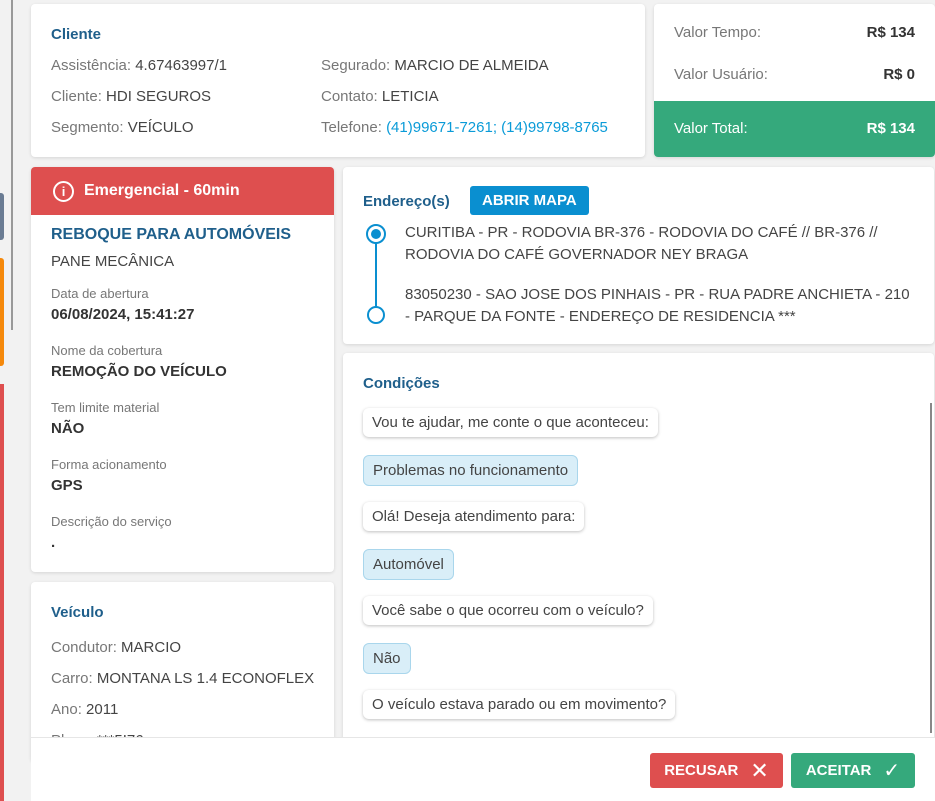 The height and width of the screenshot is (801, 935). Describe the element at coordinates (380, 96) in the screenshot. I see `contato: Contato: LETICIA` at that location.